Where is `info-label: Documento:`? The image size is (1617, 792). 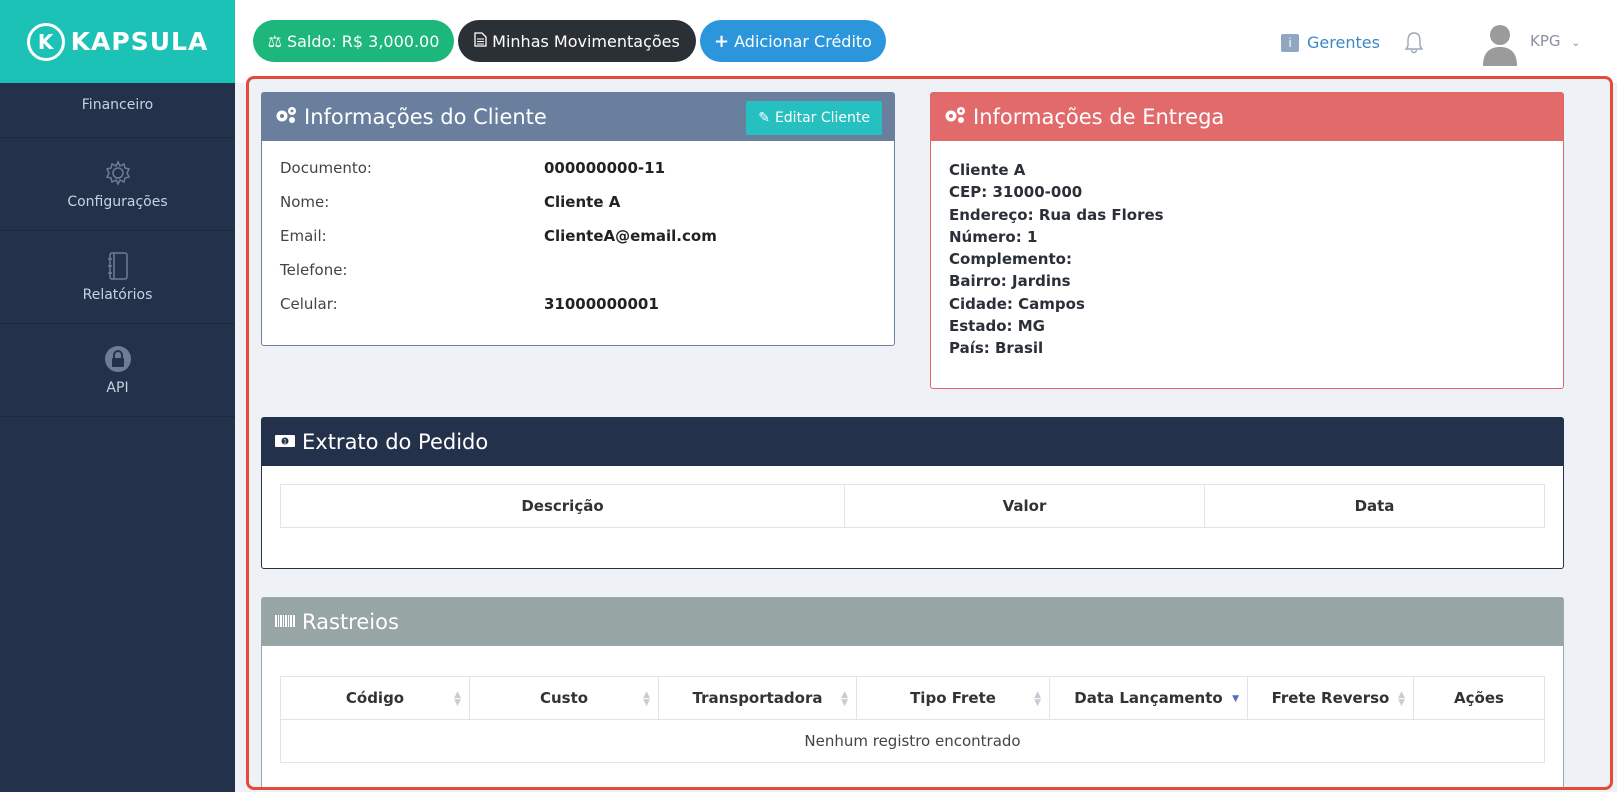 info-label: Documento: is located at coordinates (326, 168).